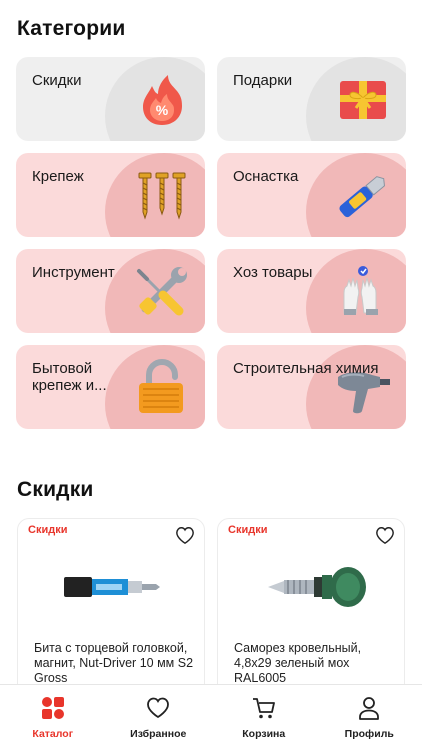  I want to click on category-label: Крепеж, so click(58, 176).